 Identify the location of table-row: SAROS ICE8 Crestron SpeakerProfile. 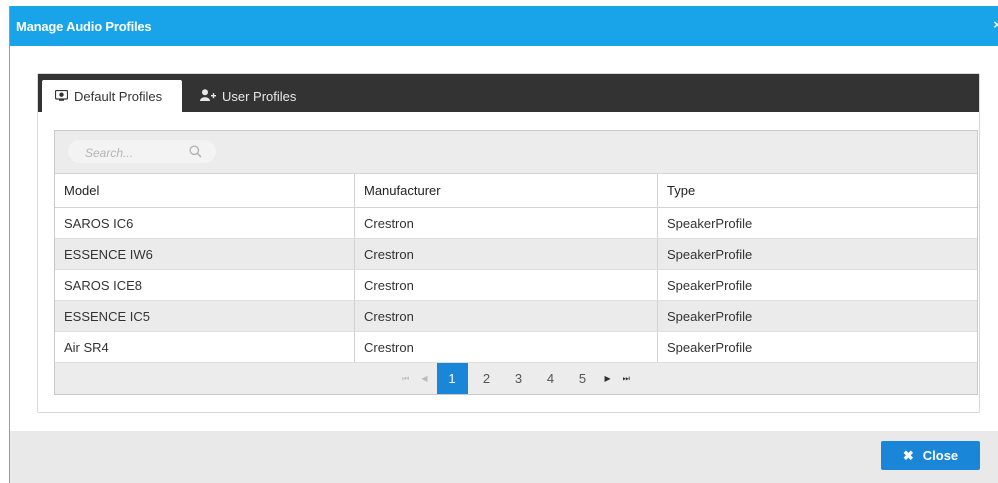
(516, 285).